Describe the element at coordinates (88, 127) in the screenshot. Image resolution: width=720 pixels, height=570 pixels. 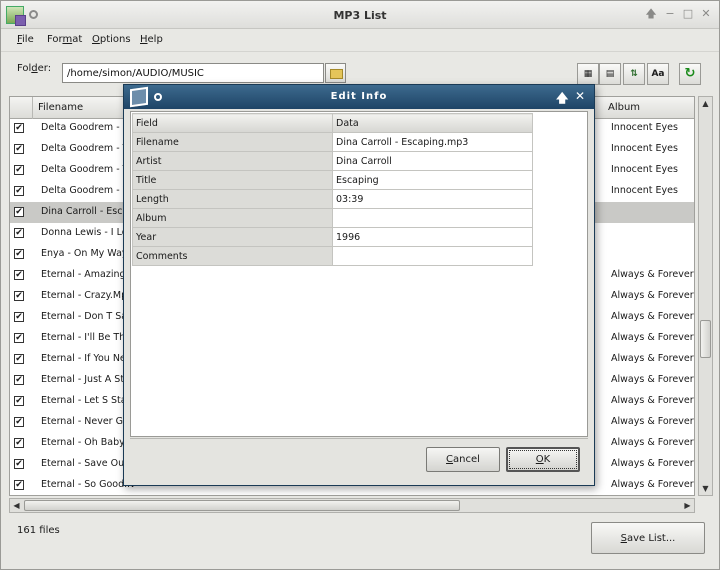
I see `row-filename: Delta Goodrem - Ro` at that location.